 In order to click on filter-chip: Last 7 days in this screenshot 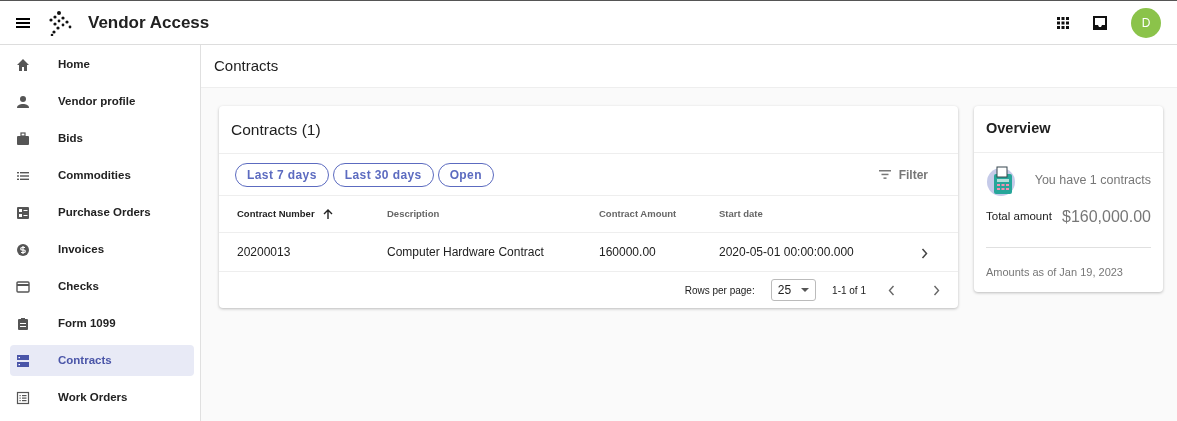, I will do `click(282, 174)`.